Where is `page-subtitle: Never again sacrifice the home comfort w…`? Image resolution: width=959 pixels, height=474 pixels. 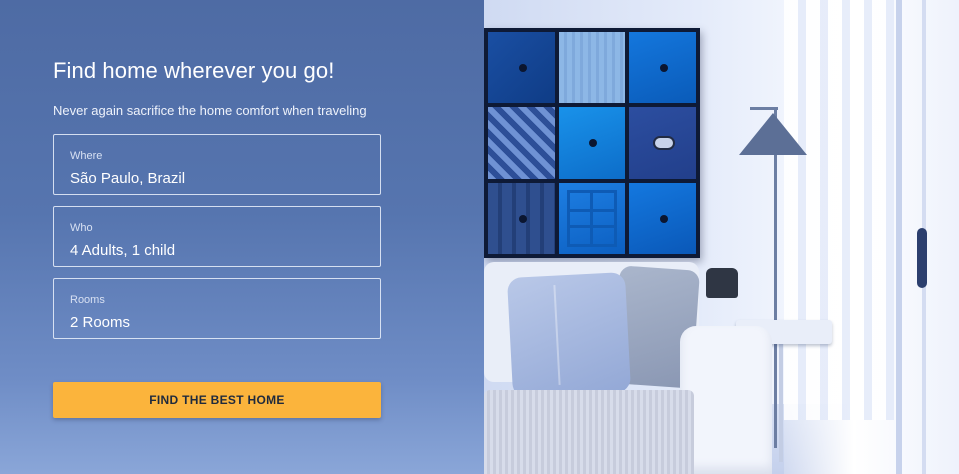
page-subtitle: Never again sacrifice the home comfort w… is located at coordinates (210, 110).